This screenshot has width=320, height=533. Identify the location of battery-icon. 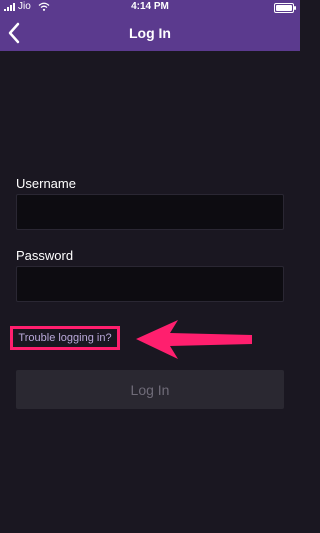
(285, 8).